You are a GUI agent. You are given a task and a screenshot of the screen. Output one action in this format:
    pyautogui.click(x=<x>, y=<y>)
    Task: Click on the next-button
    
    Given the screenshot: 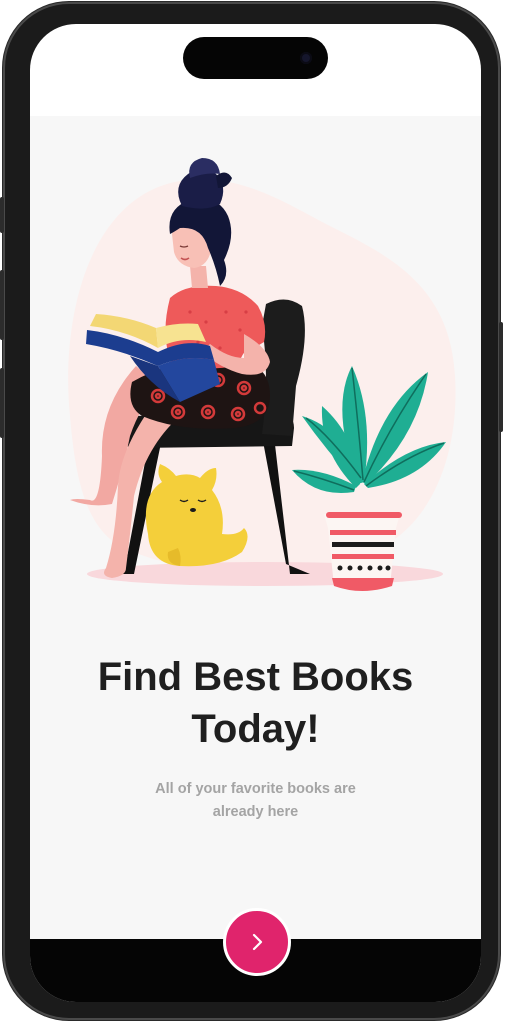 What is the action you would take?
    pyautogui.click(x=257, y=942)
    